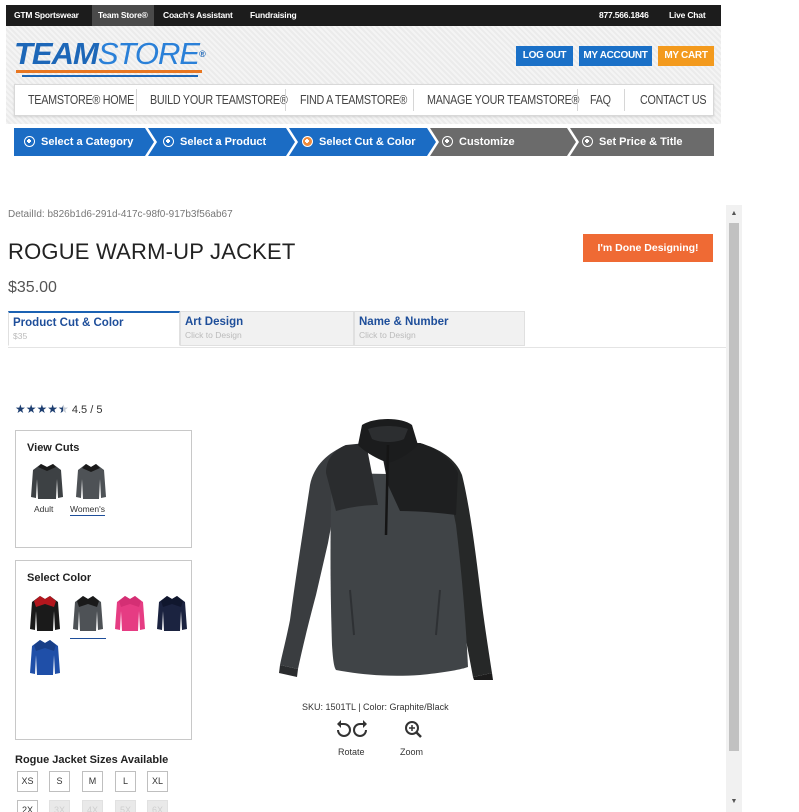 This screenshot has width=799, height=812. Describe the element at coordinates (615, 56) in the screenshot. I see `my-account-button: MY ACCOUNT` at that location.